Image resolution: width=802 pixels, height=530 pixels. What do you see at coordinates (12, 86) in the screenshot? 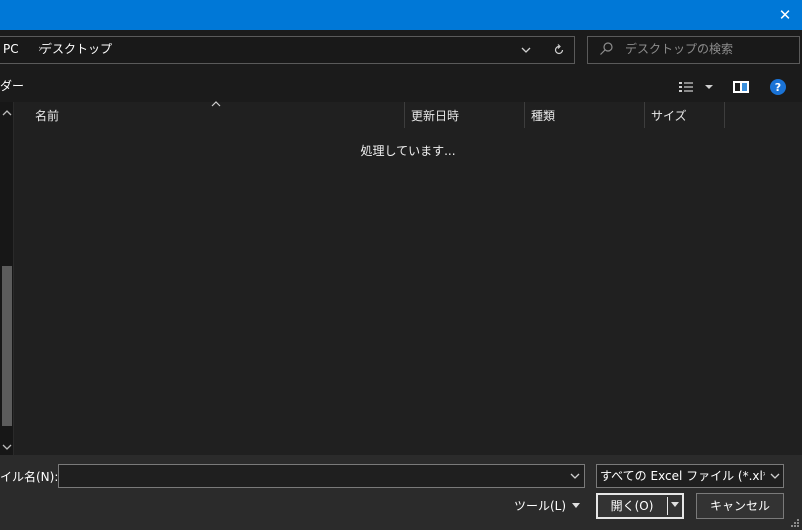
I see `new-folder-button: ダー` at bounding box center [12, 86].